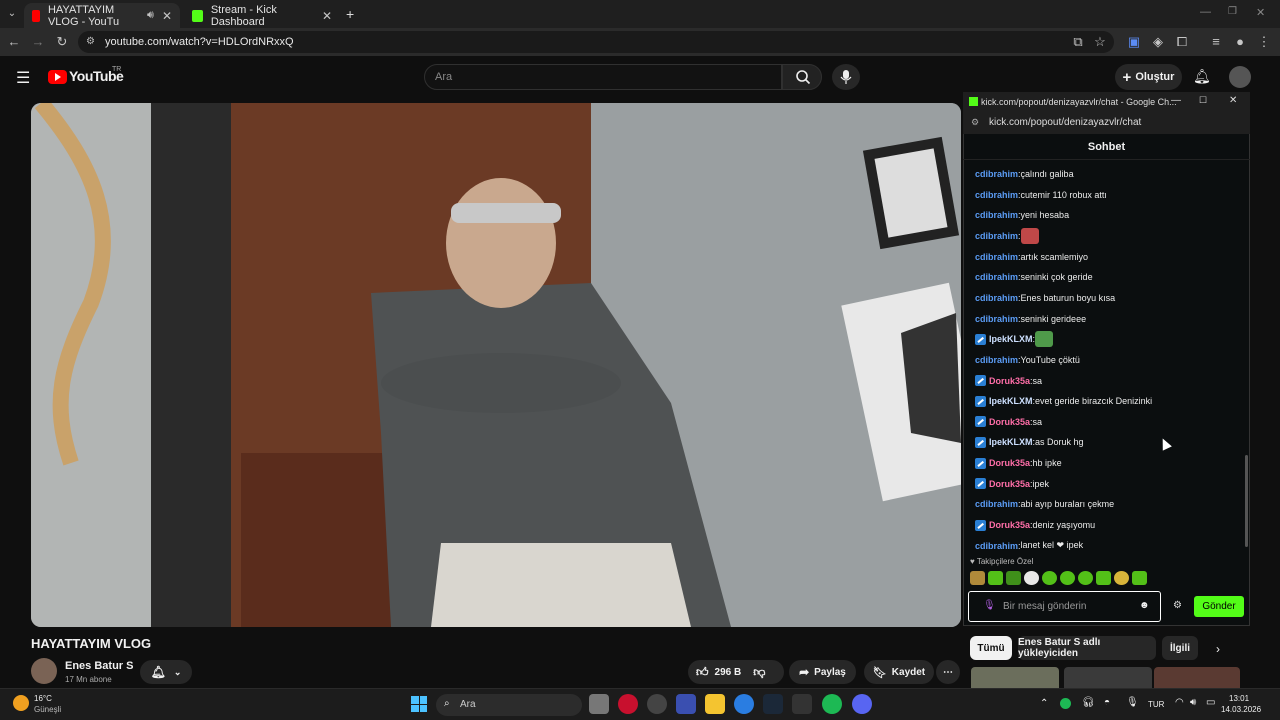  Describe the element at coordinates (1134, 42) in the screenshot. I see `translate-icon: ▣` at that location.